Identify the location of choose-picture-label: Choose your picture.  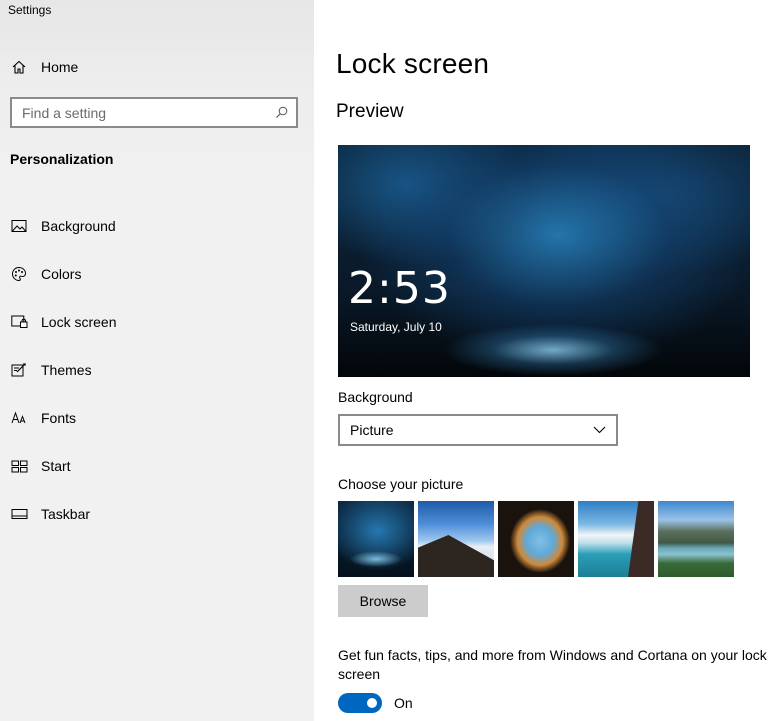
(401, 484).